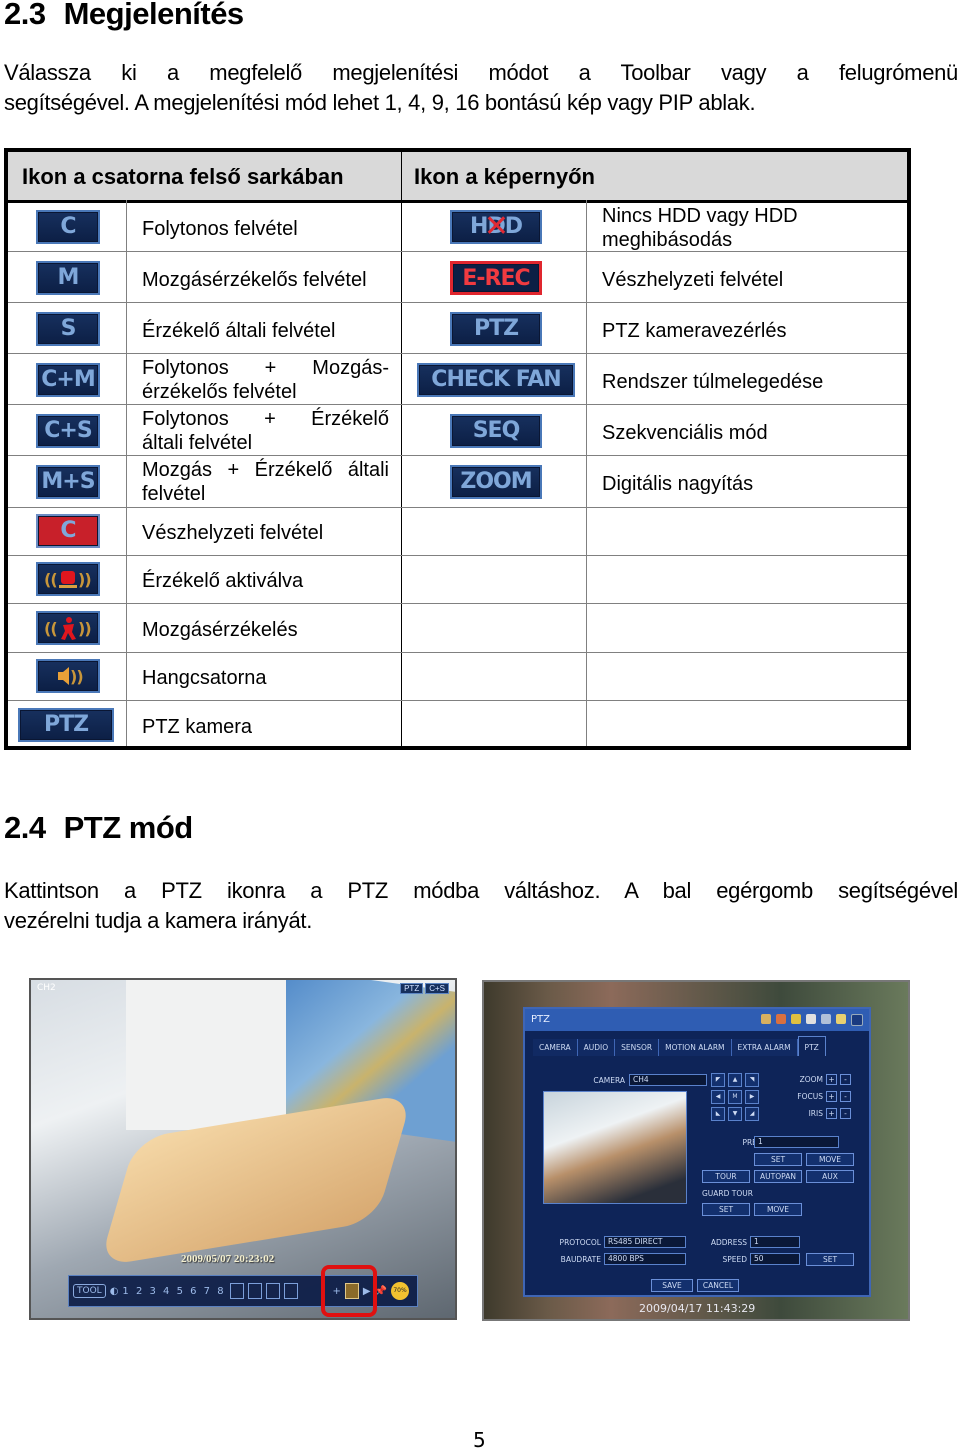 This screenshot has height=1452, width=960. Describe the element at coordinates (668, 1080) in the screenshot. I see `camera-select: CH4` at that location.